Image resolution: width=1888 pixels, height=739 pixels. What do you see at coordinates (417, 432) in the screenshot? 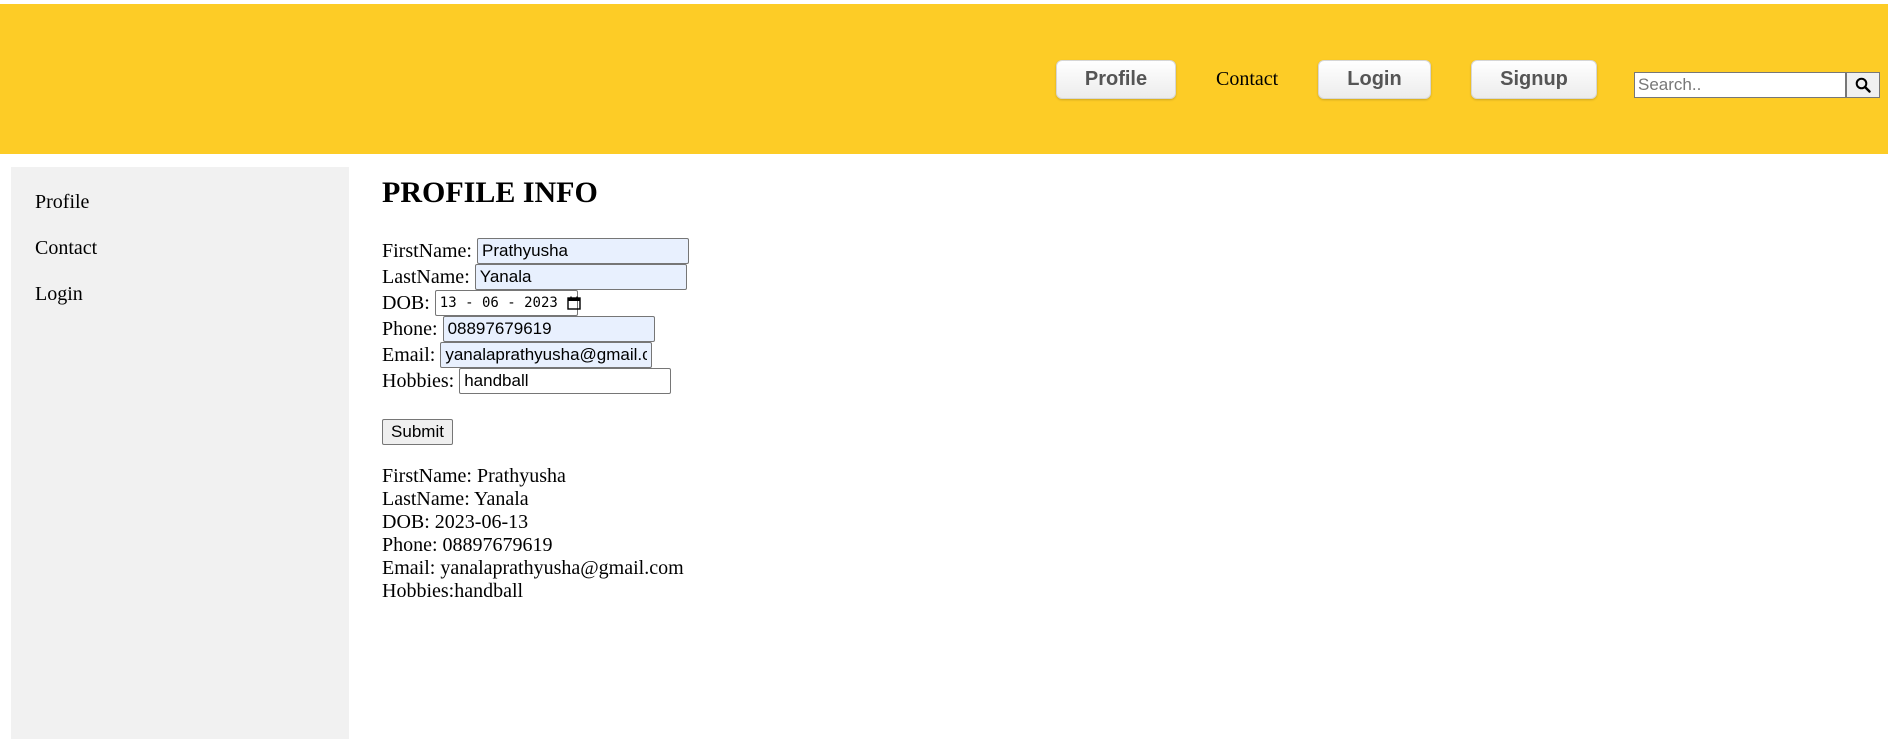
I see `submit-button: Submit` at bounding box center [417, 432].